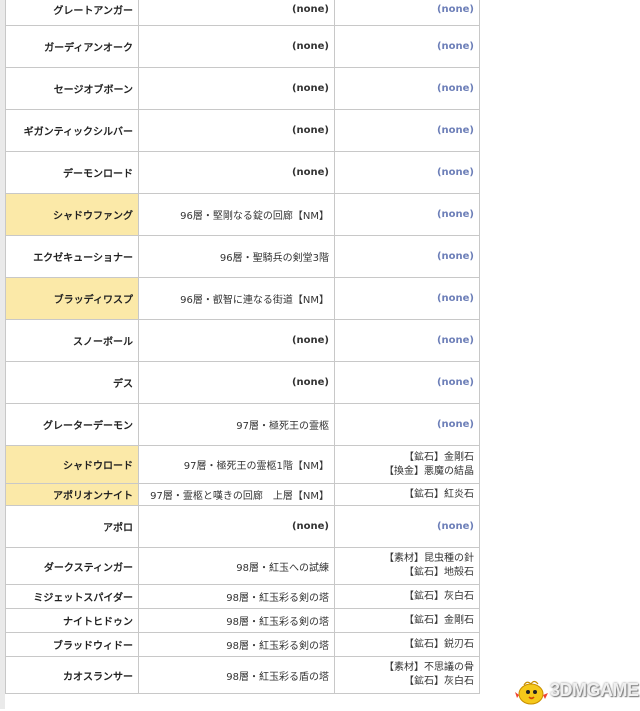 This screenshot has height=711, width=640. What do you see at coordinates (236, 494) in the screenshot?
I see `location-cell: 97層・霊柩と嘆きの回廊 上層【NM】` at bounding box center [236, 494].